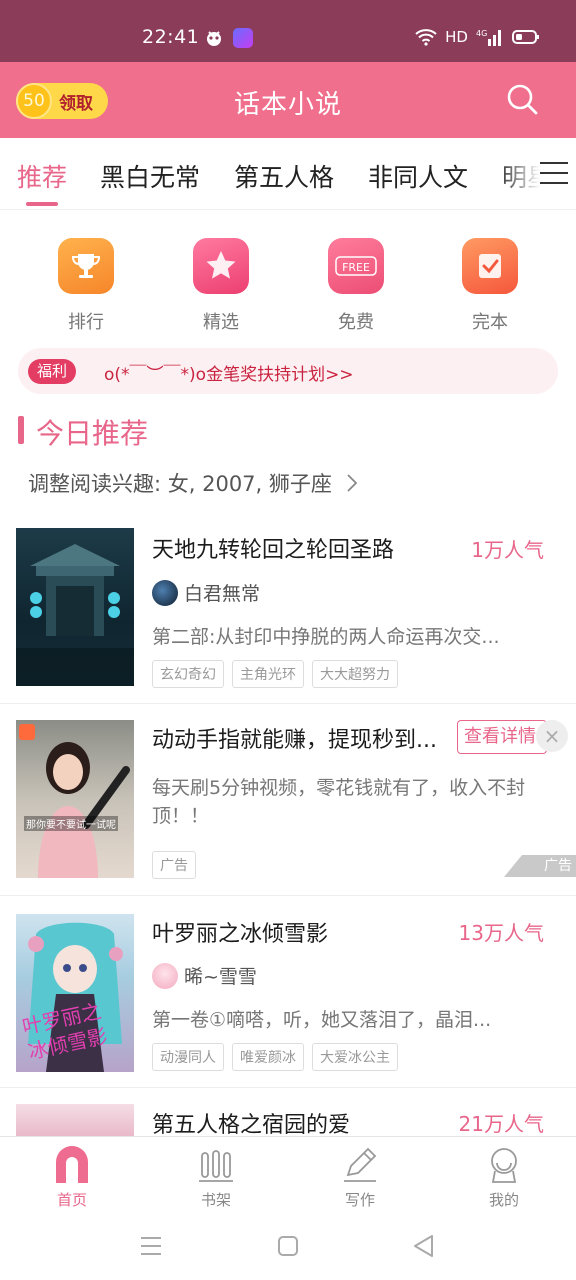 The height and width of the screenshot is (1280, 576). Describe the element at coordinates (221, 266) in the screenshot. I see `star-icon` at that location.